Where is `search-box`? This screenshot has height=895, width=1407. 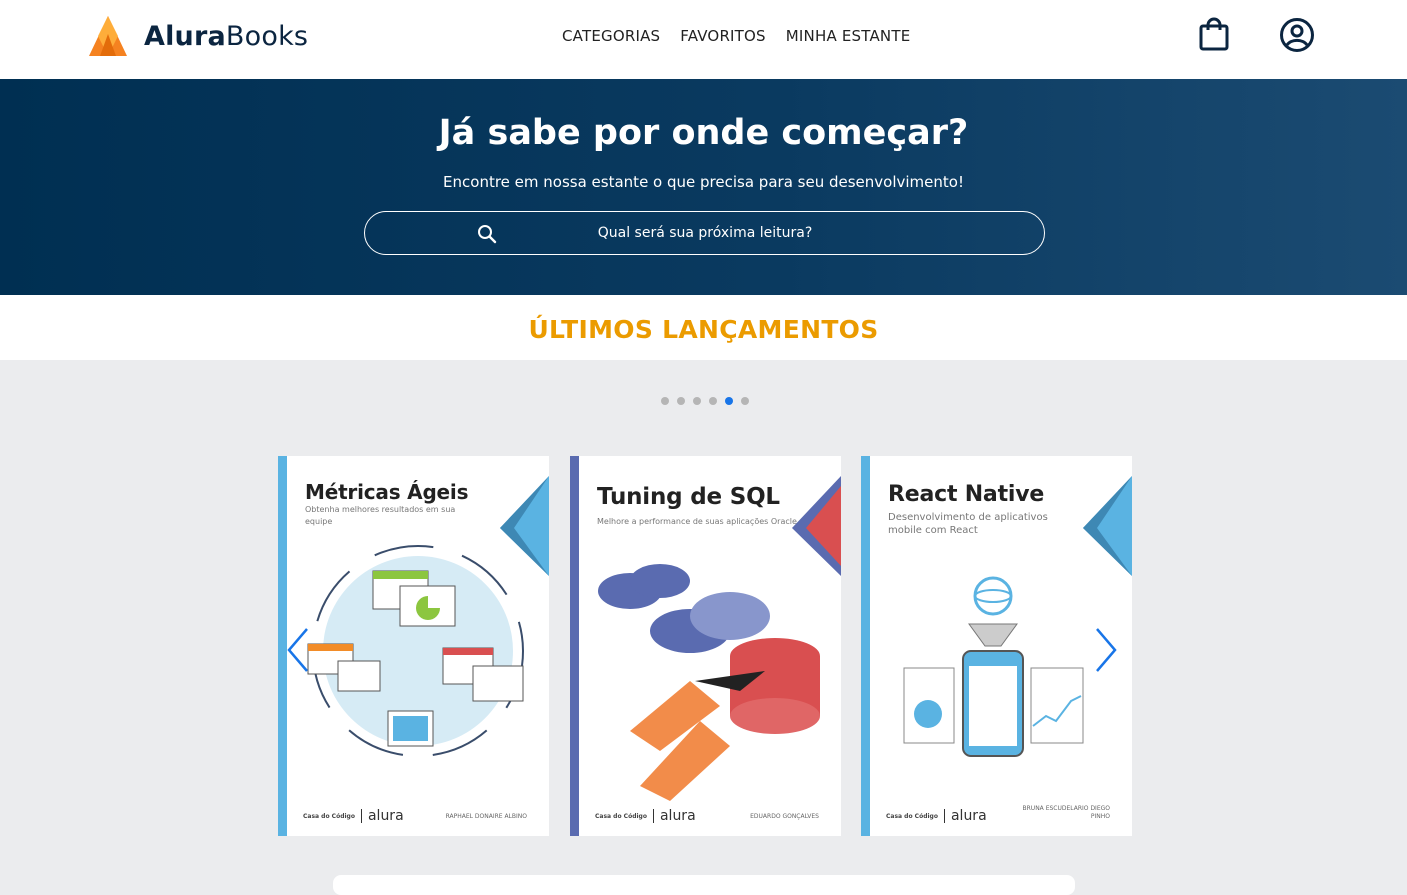 search-box is located at coordinates (704, 233).